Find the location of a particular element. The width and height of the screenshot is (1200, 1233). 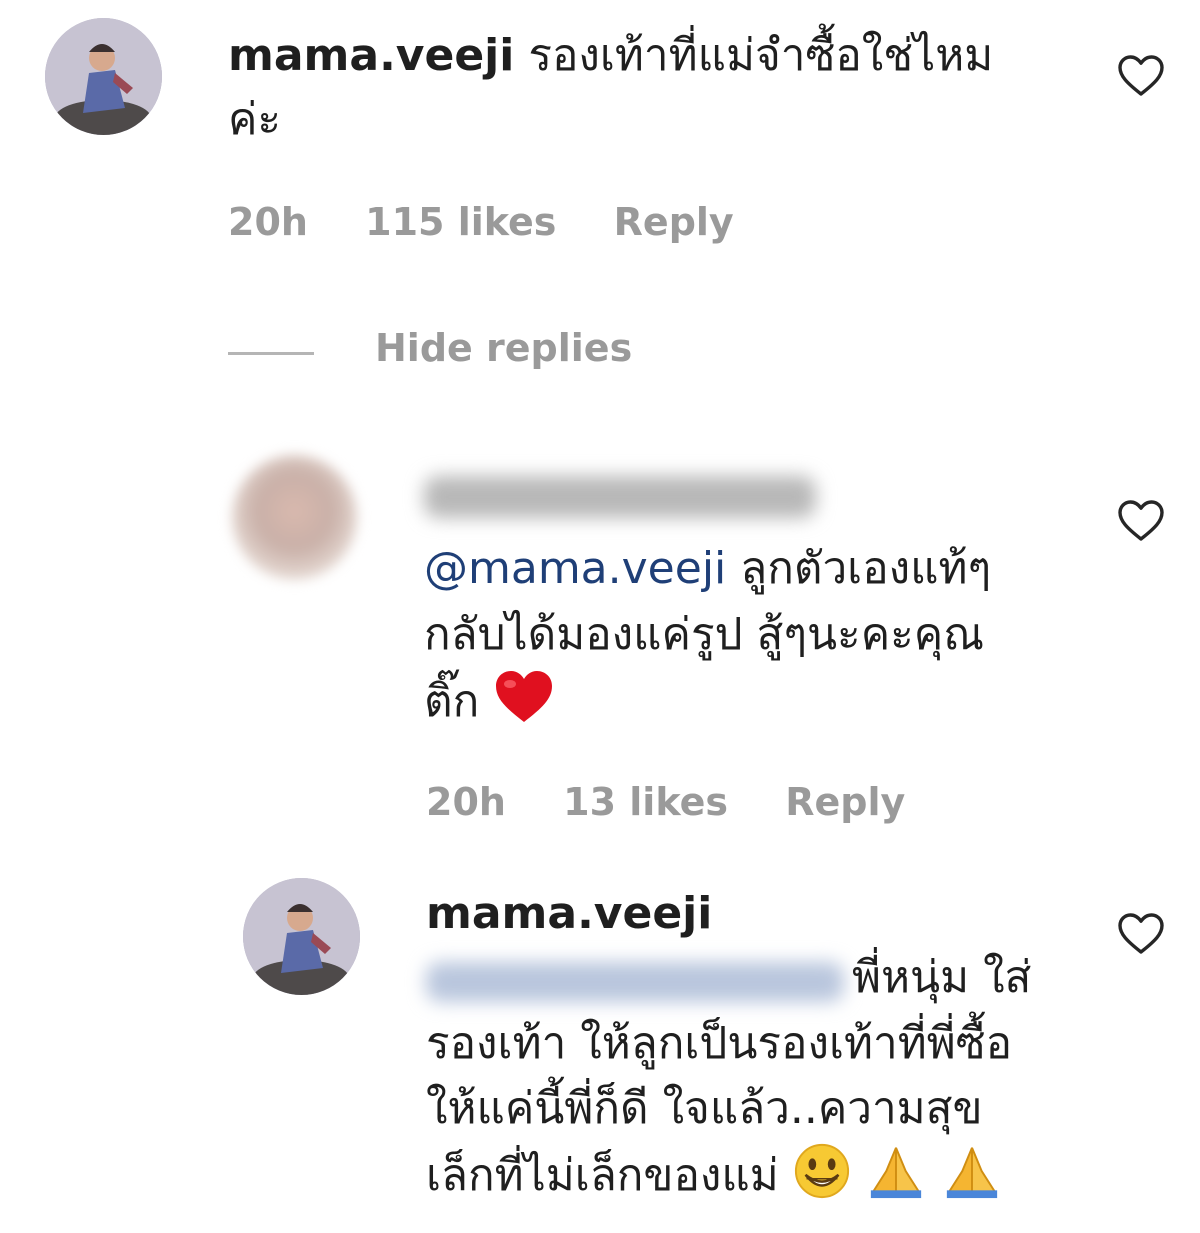

comment-username: mama.veeji is located at coordinates (371, 55).